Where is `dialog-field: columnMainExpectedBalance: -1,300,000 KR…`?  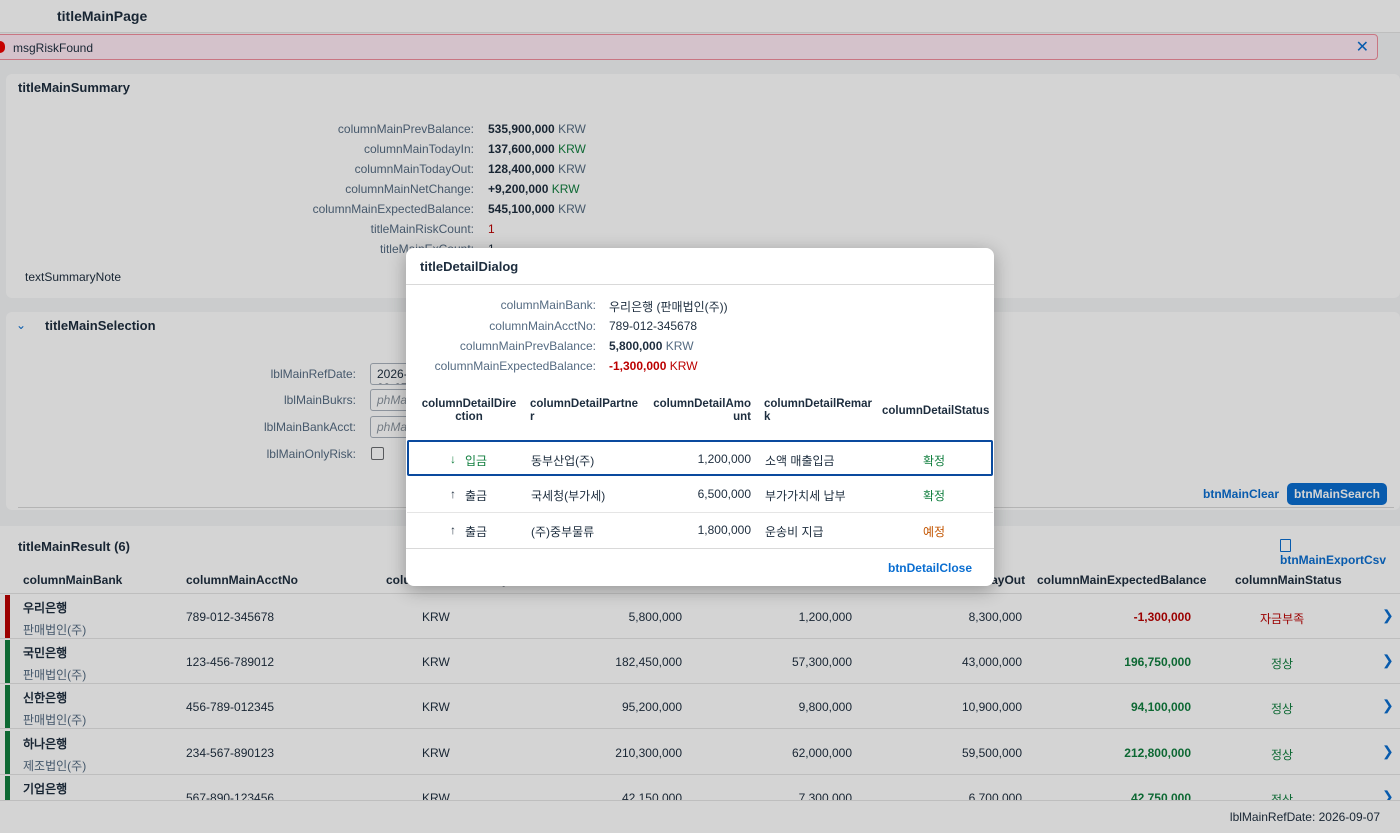
dialog-field: columnMainExpectedBalance: -1,300,000 KR… is located at coordinates (700, 368).